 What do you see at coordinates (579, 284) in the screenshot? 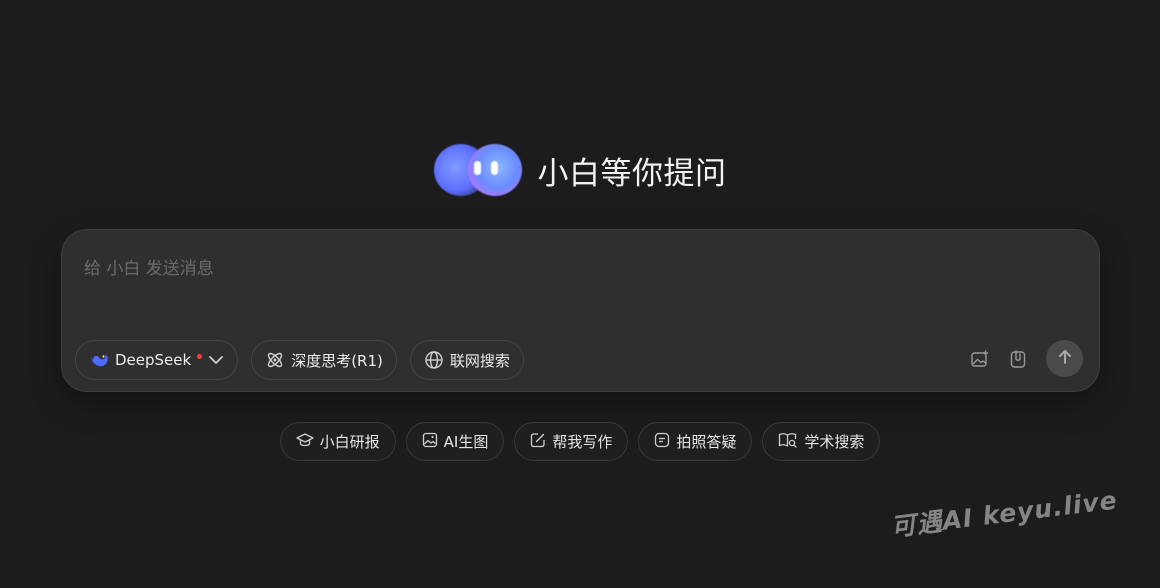
I see `message-input` at bounding box center [579, 284].